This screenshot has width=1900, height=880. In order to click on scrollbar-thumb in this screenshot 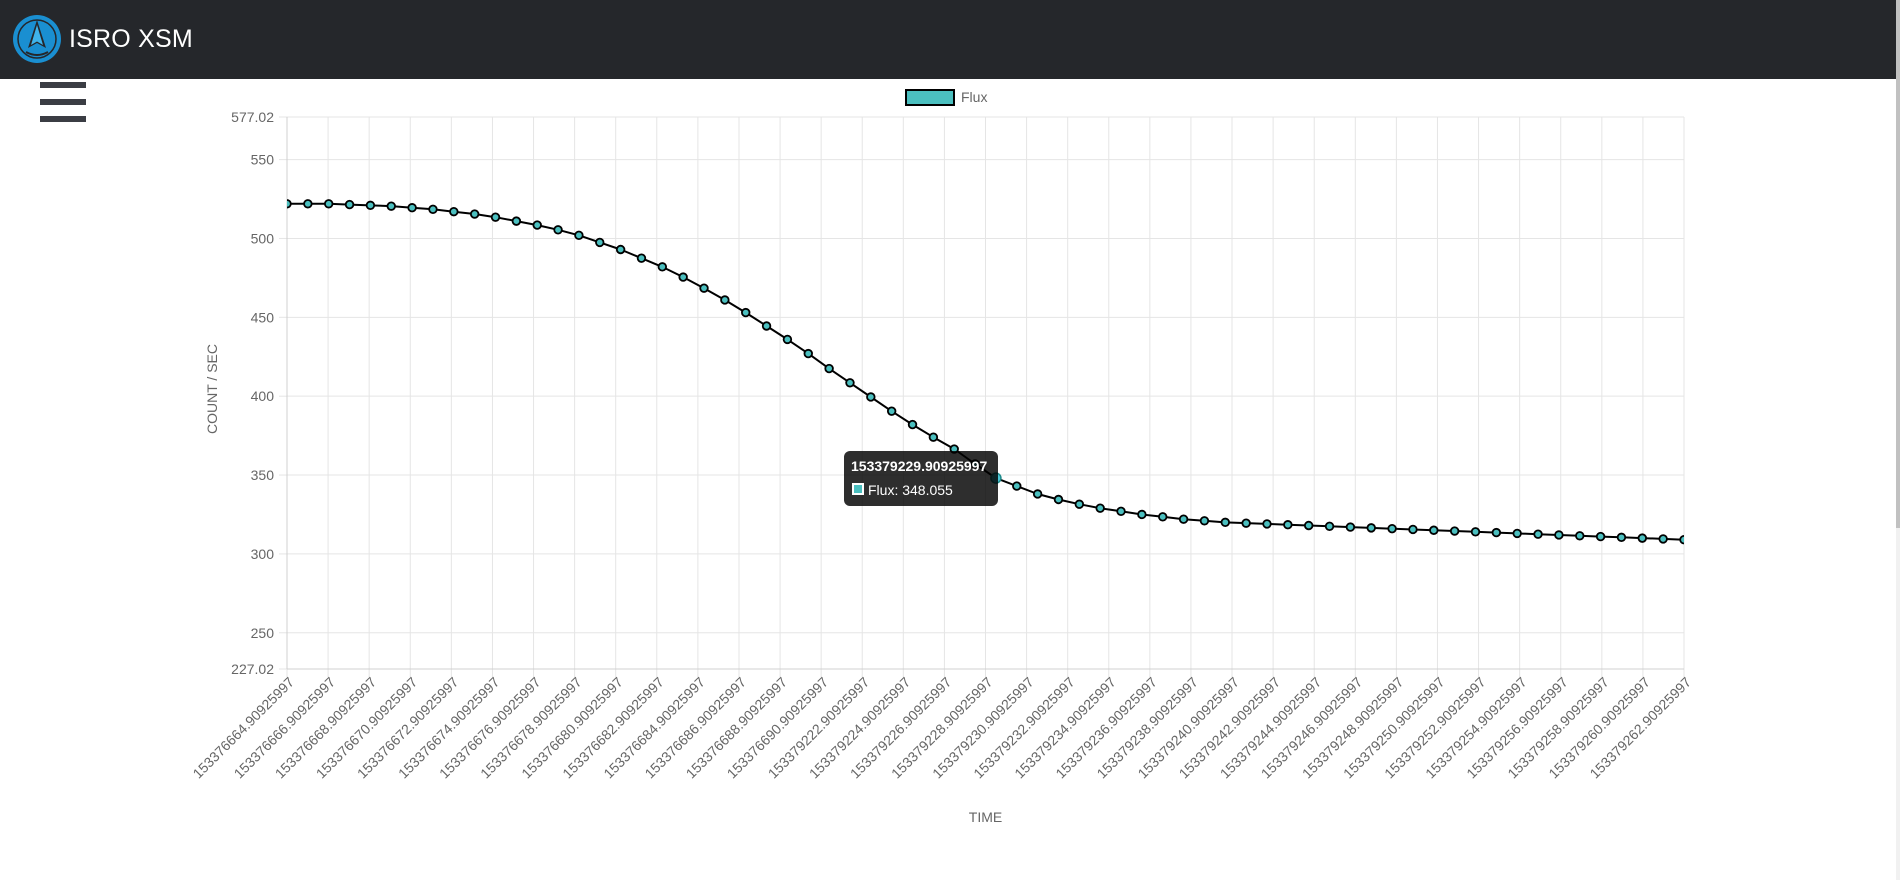, I will do `click(1898, 264)`.